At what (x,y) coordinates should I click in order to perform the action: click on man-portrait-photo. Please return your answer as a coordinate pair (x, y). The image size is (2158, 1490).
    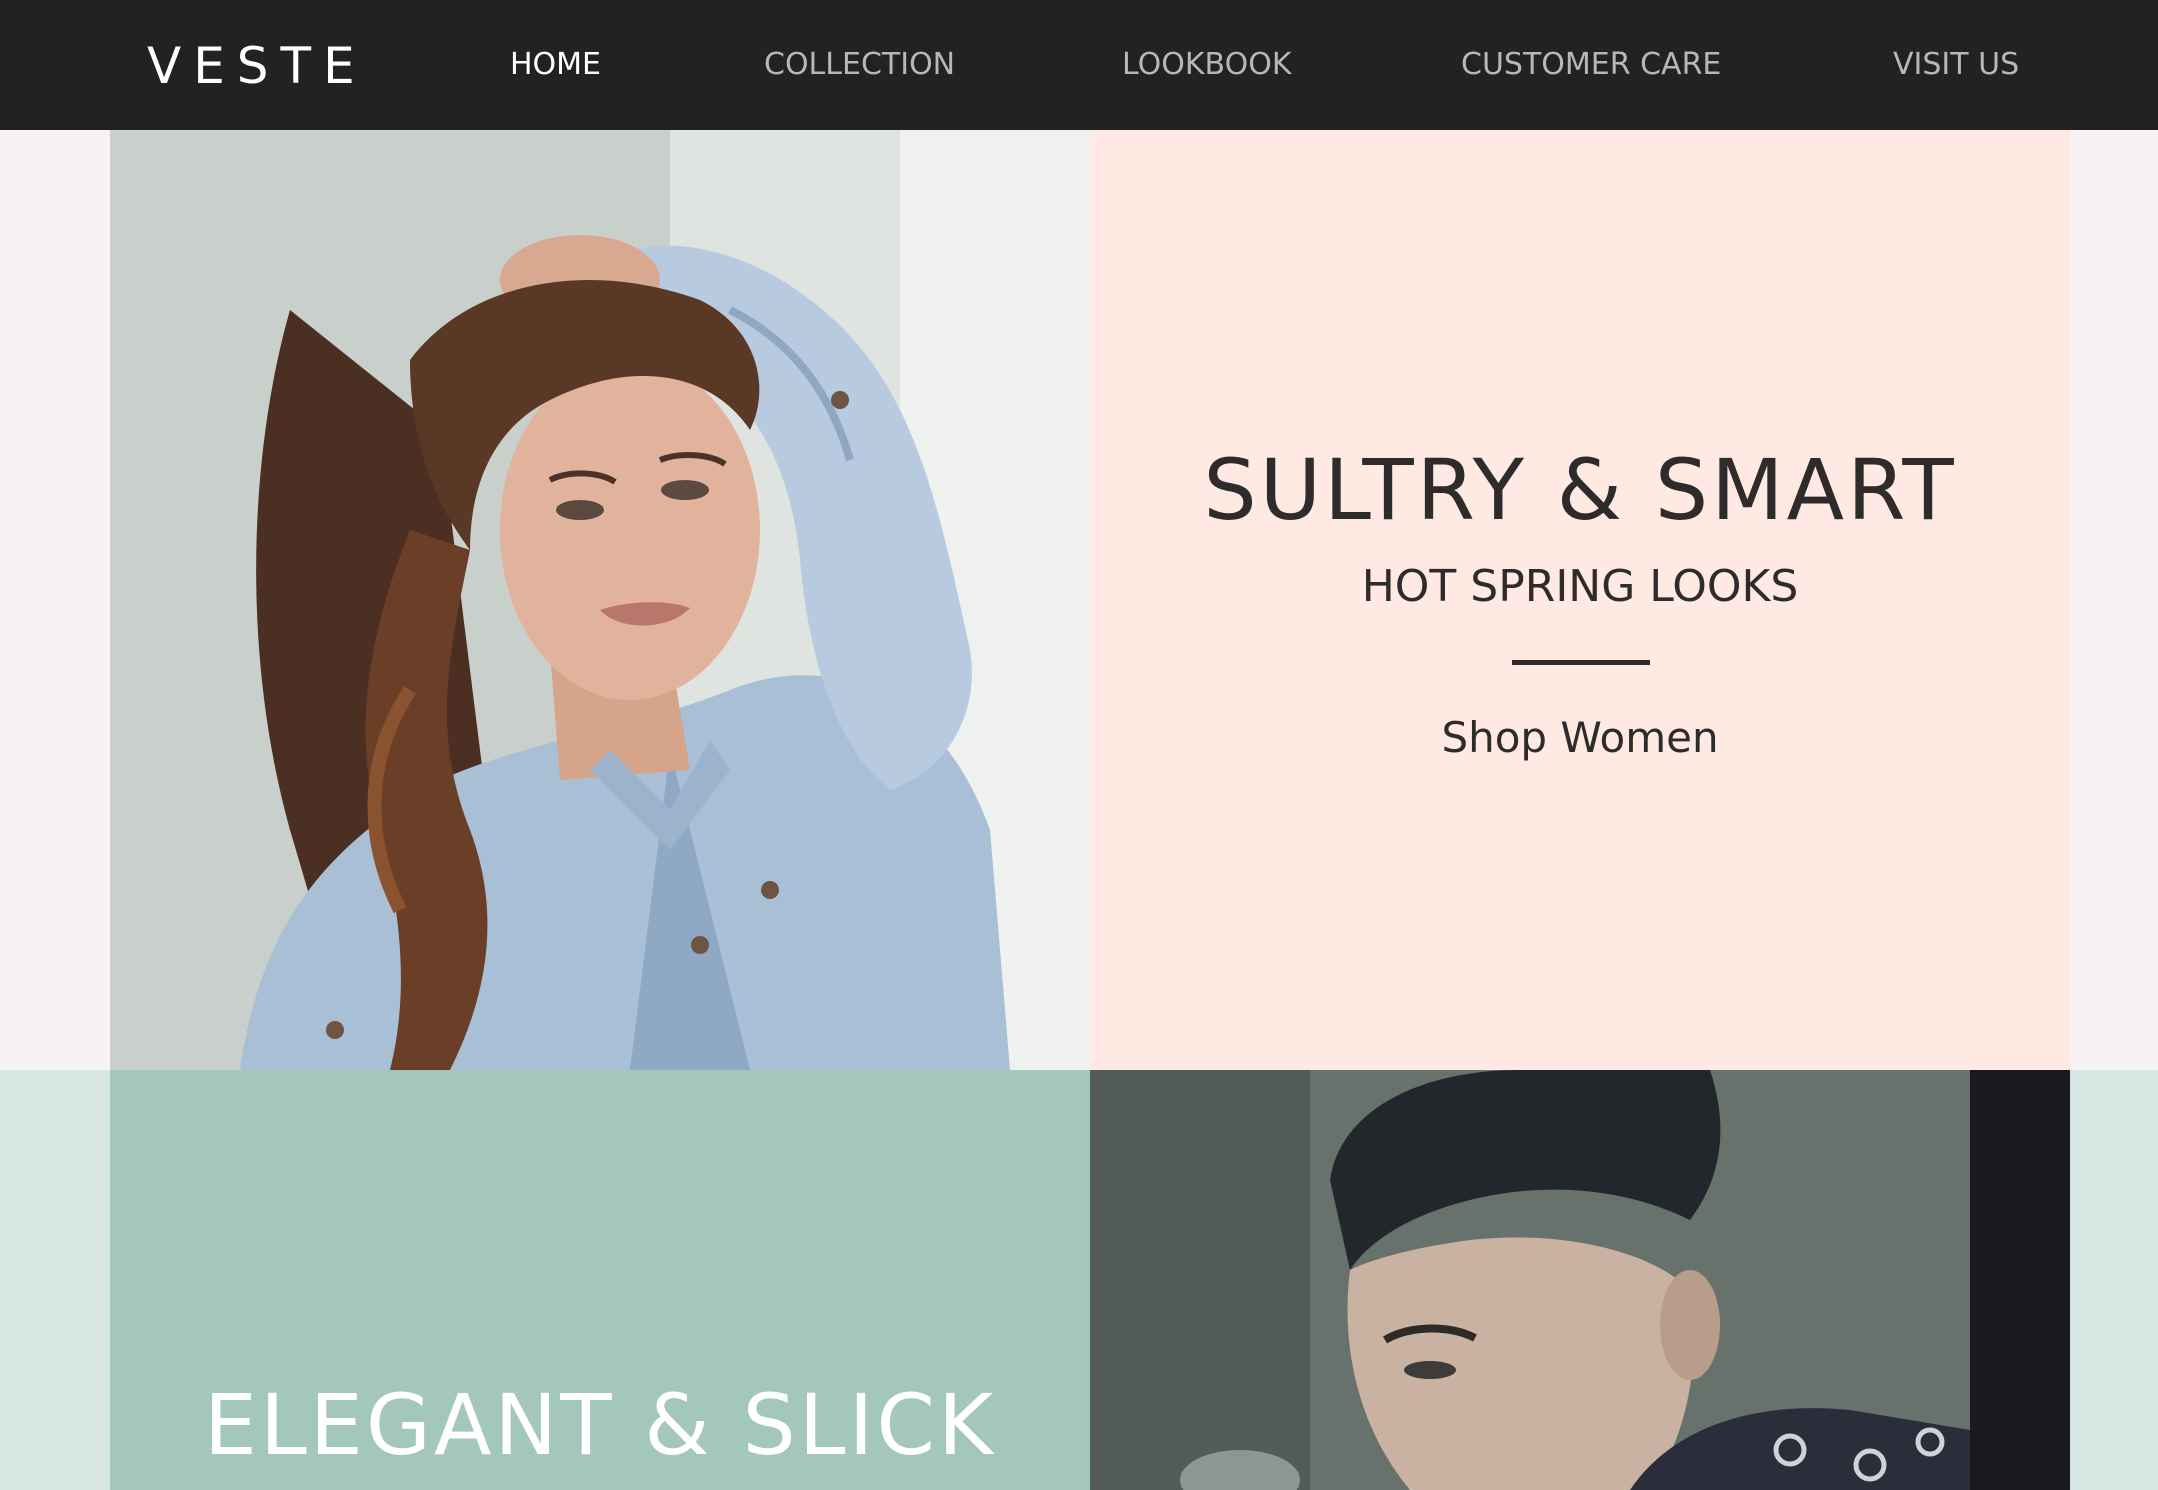
    Looking at the image, I should click on (1580, 1280).